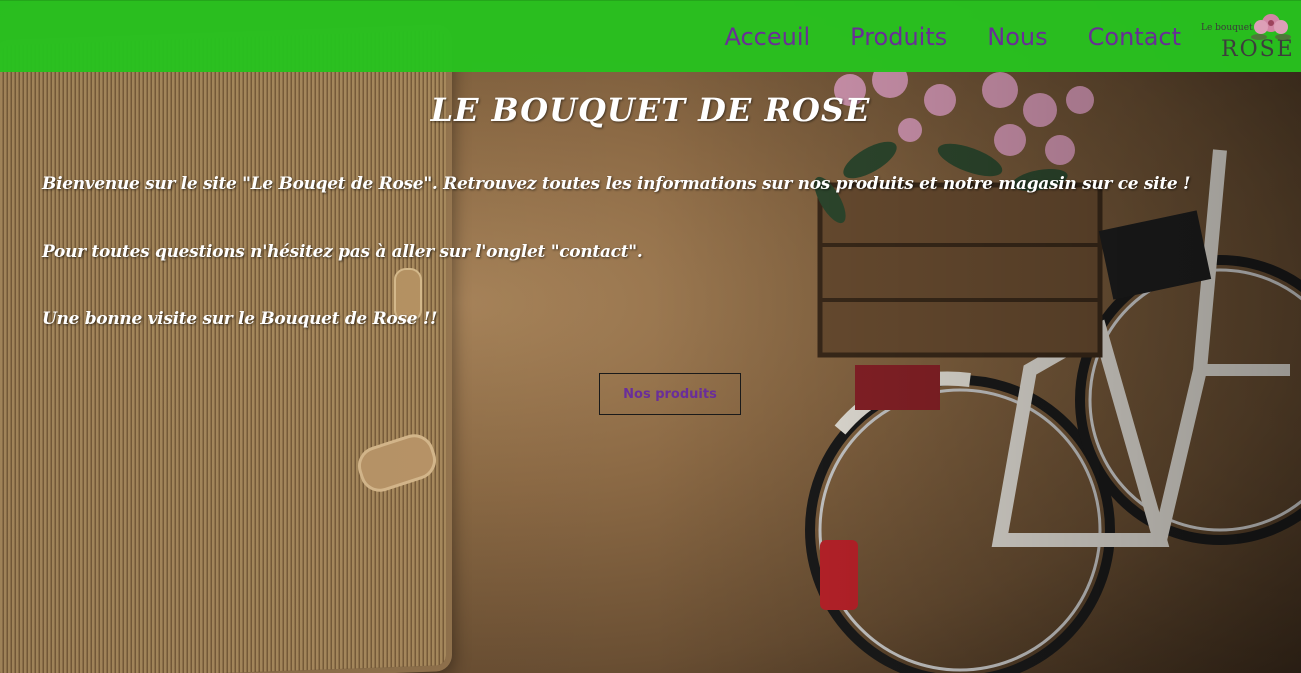 The width and height of the screenshot is (1301, 673). Describe the element at coordinates (1271, 27) in the screenshot. I see `flower-icon` at that location.